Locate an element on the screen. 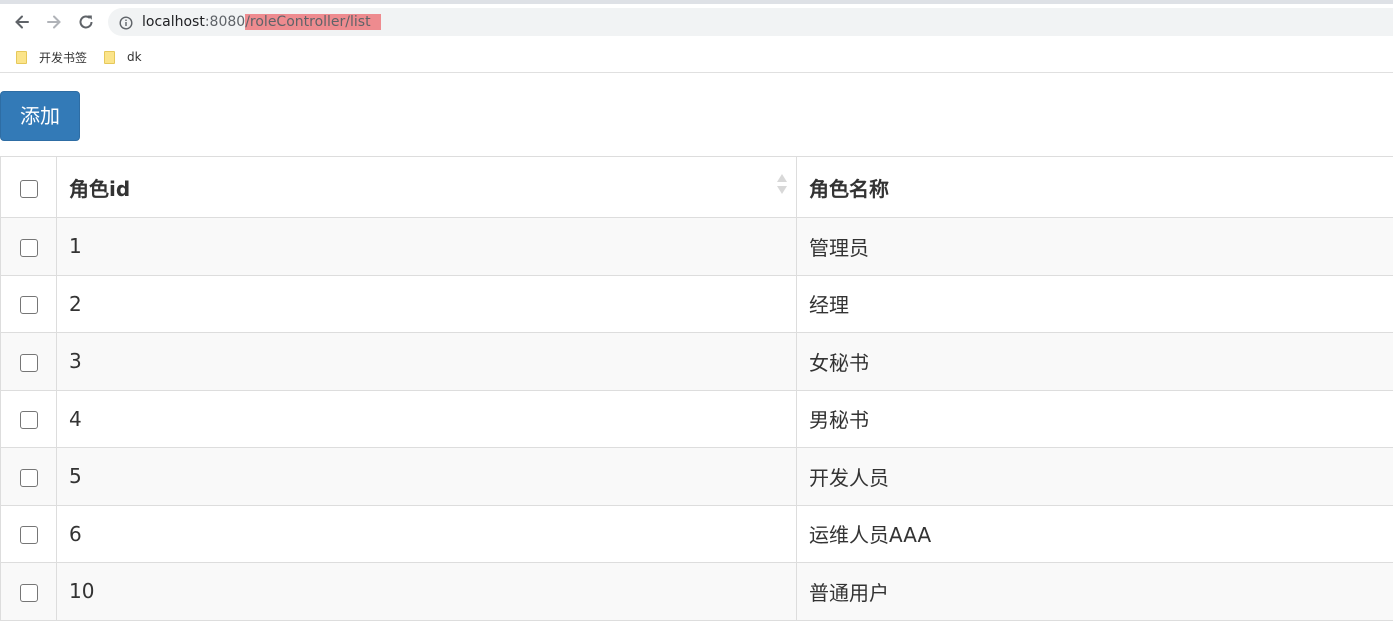 The image size is (1393, 632). role-id-cell: 10 is located at coordinates (426, 591).